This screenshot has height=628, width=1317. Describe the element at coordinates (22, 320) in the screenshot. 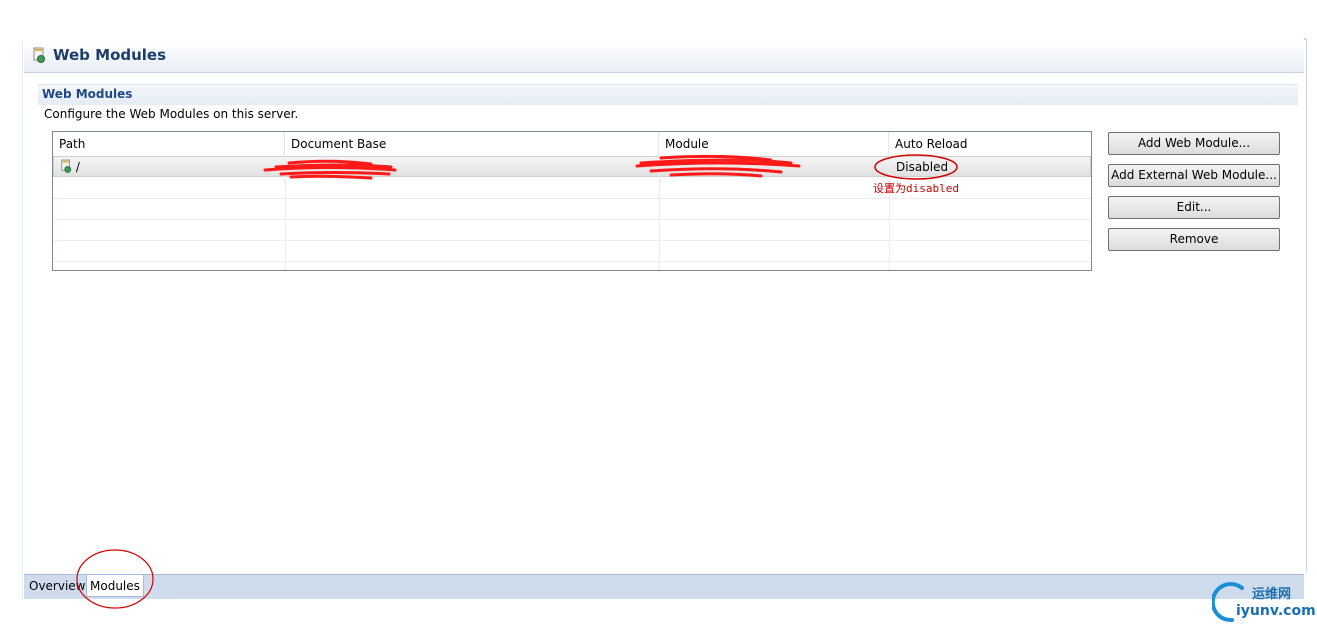

I see `editor-left-edge` at that location.